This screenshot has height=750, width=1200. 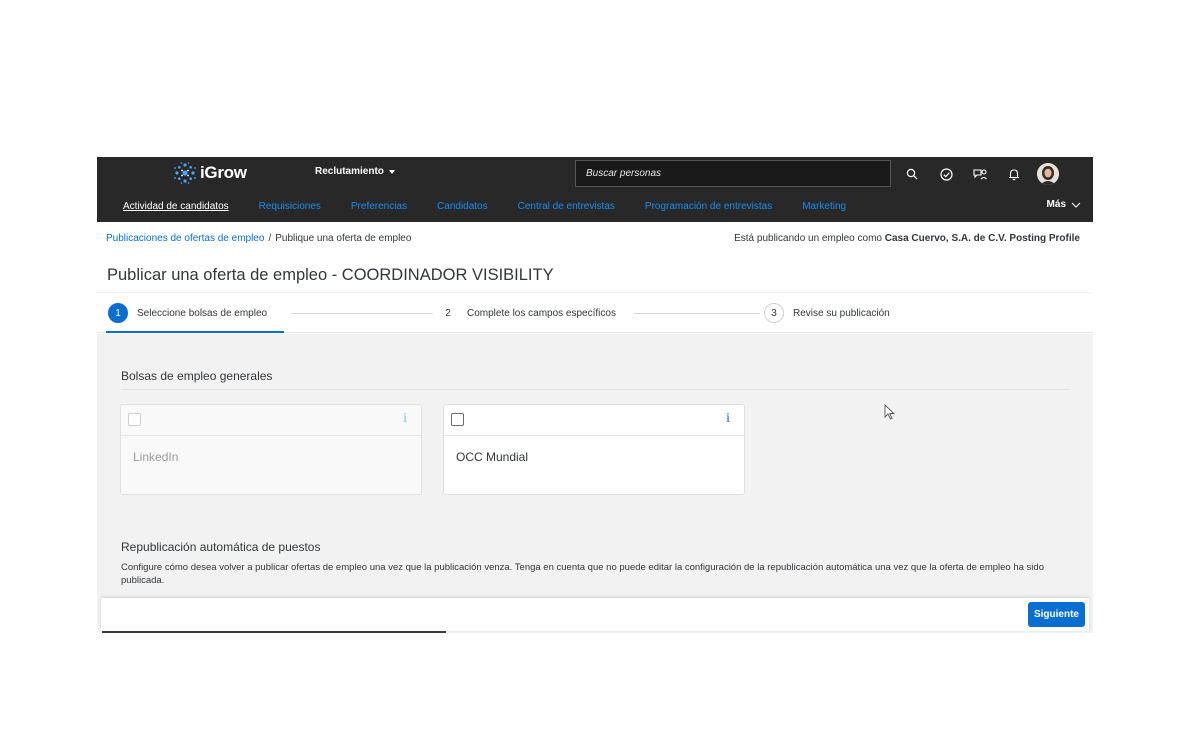 I want to click on check-circle-icon, so click(x=946, y=174).